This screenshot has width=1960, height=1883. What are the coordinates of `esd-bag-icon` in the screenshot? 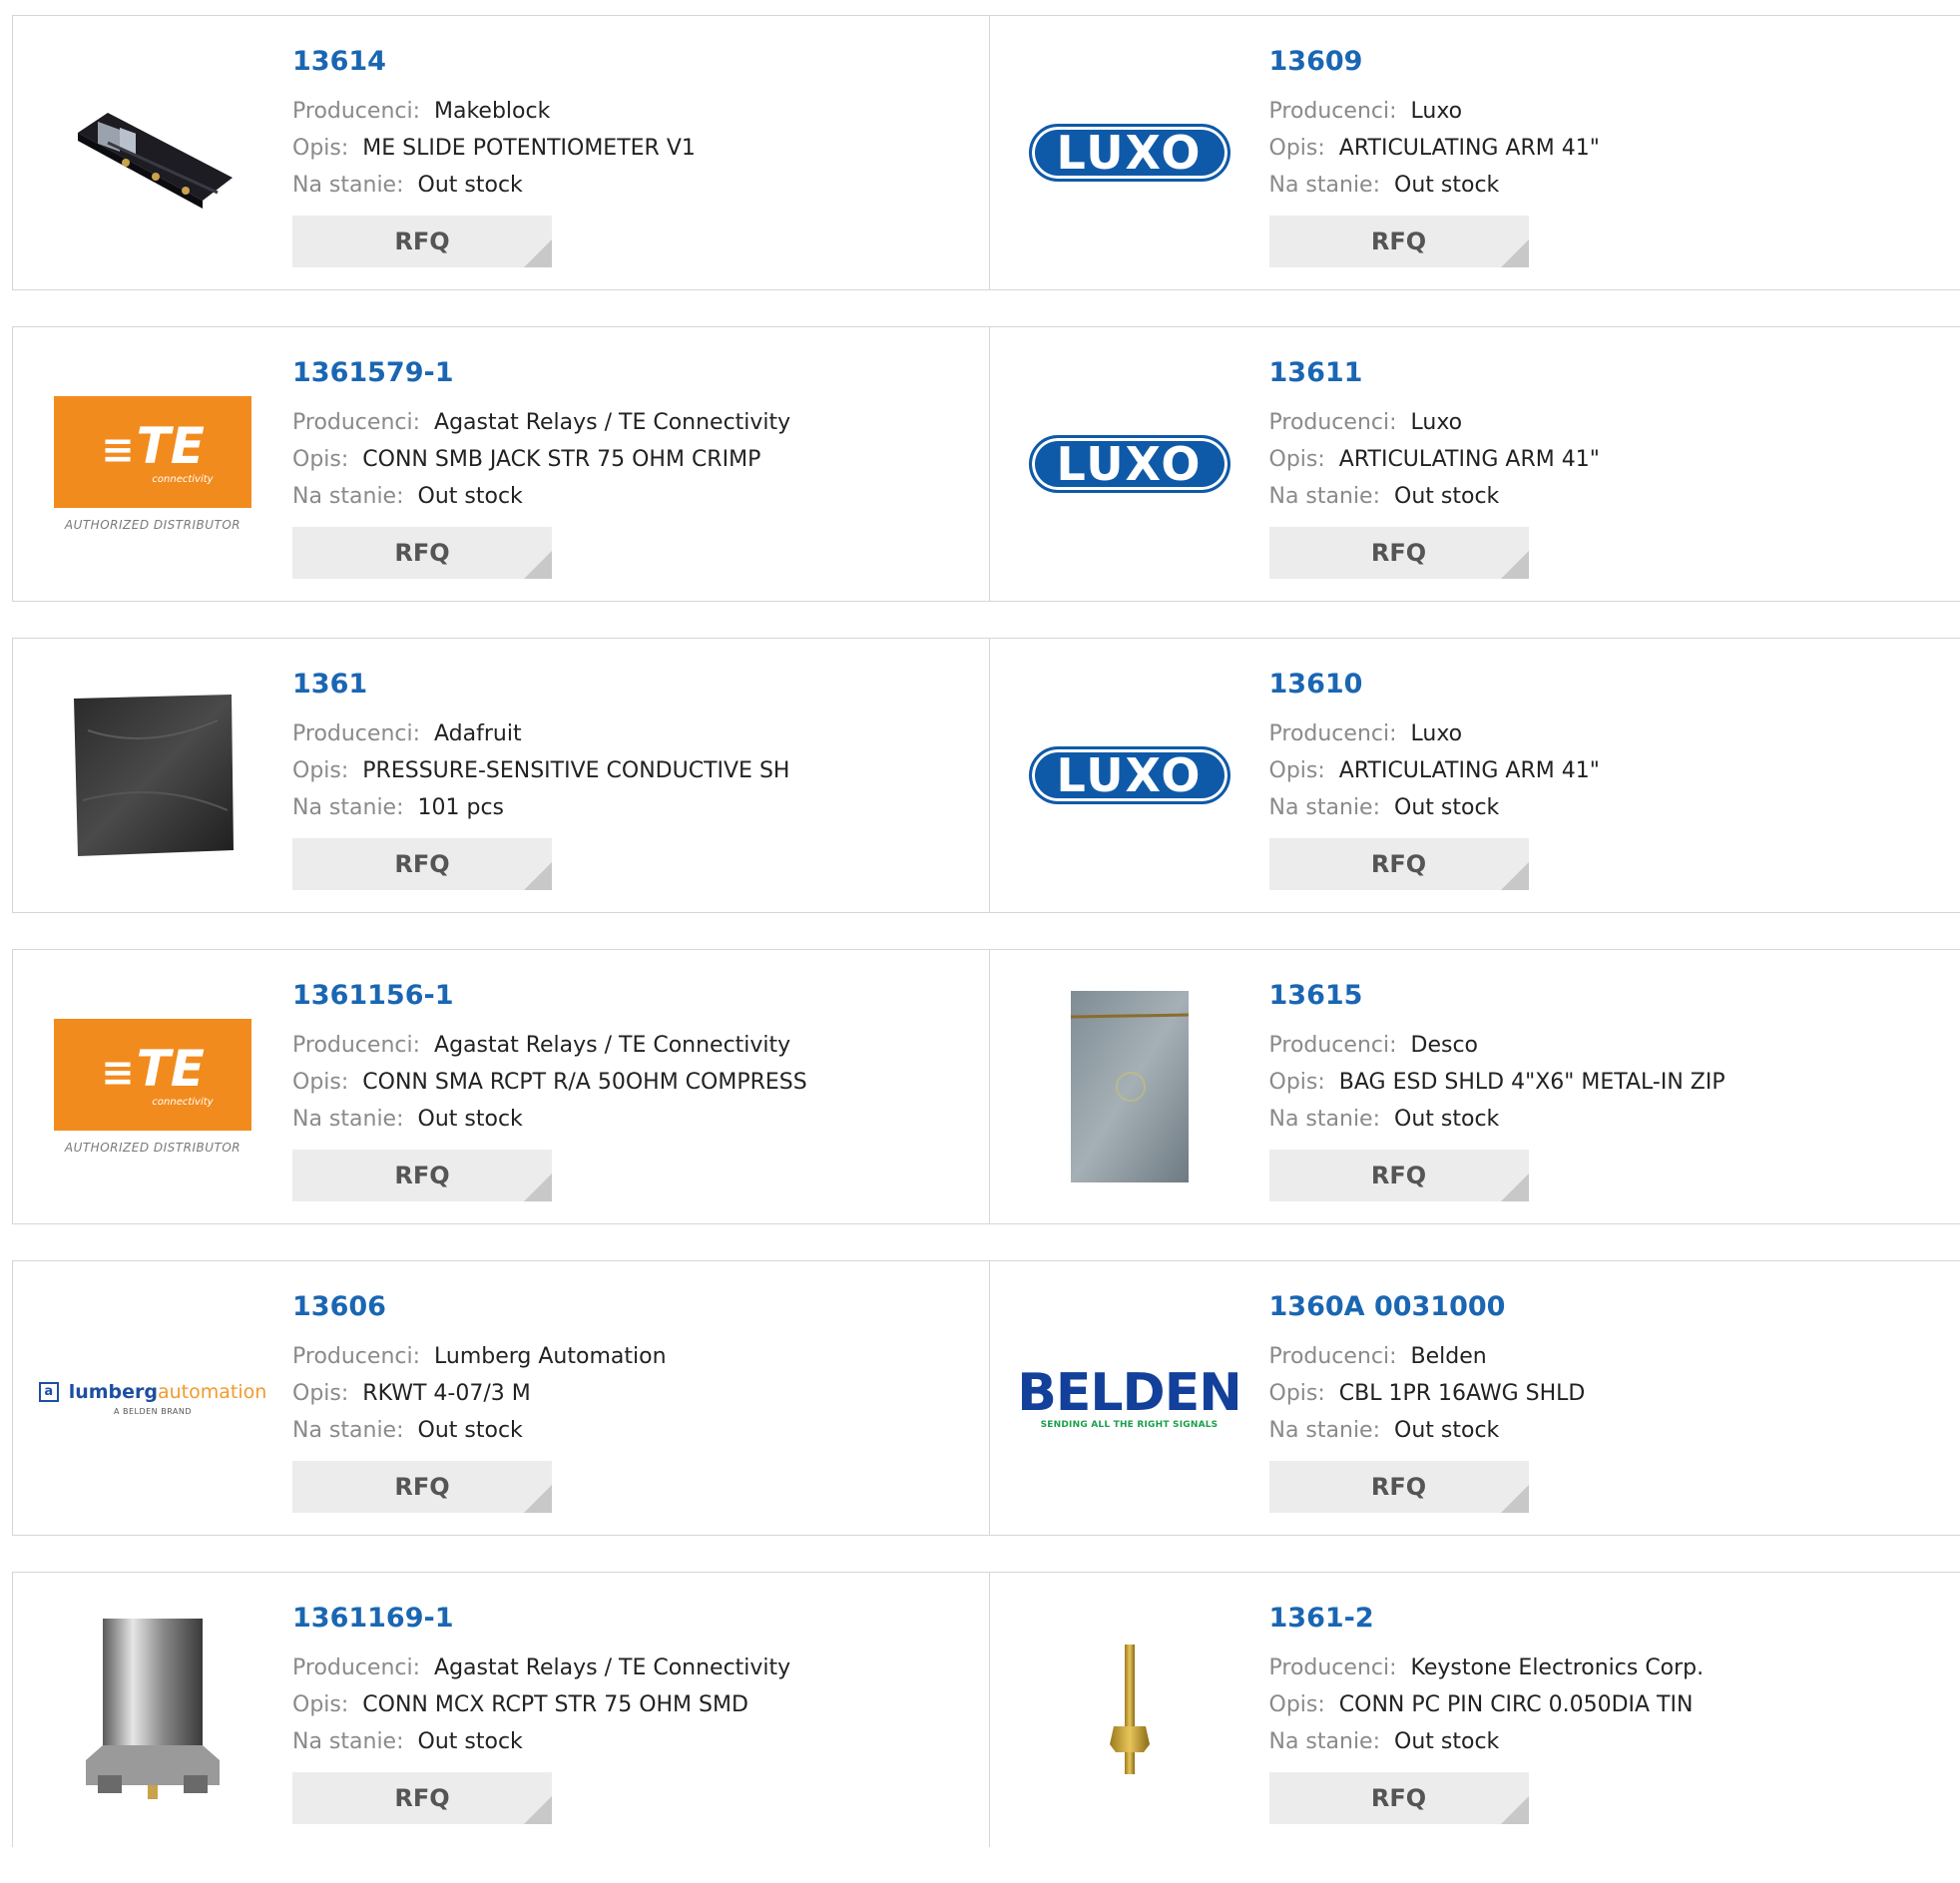 It's located at (1130, 1086).